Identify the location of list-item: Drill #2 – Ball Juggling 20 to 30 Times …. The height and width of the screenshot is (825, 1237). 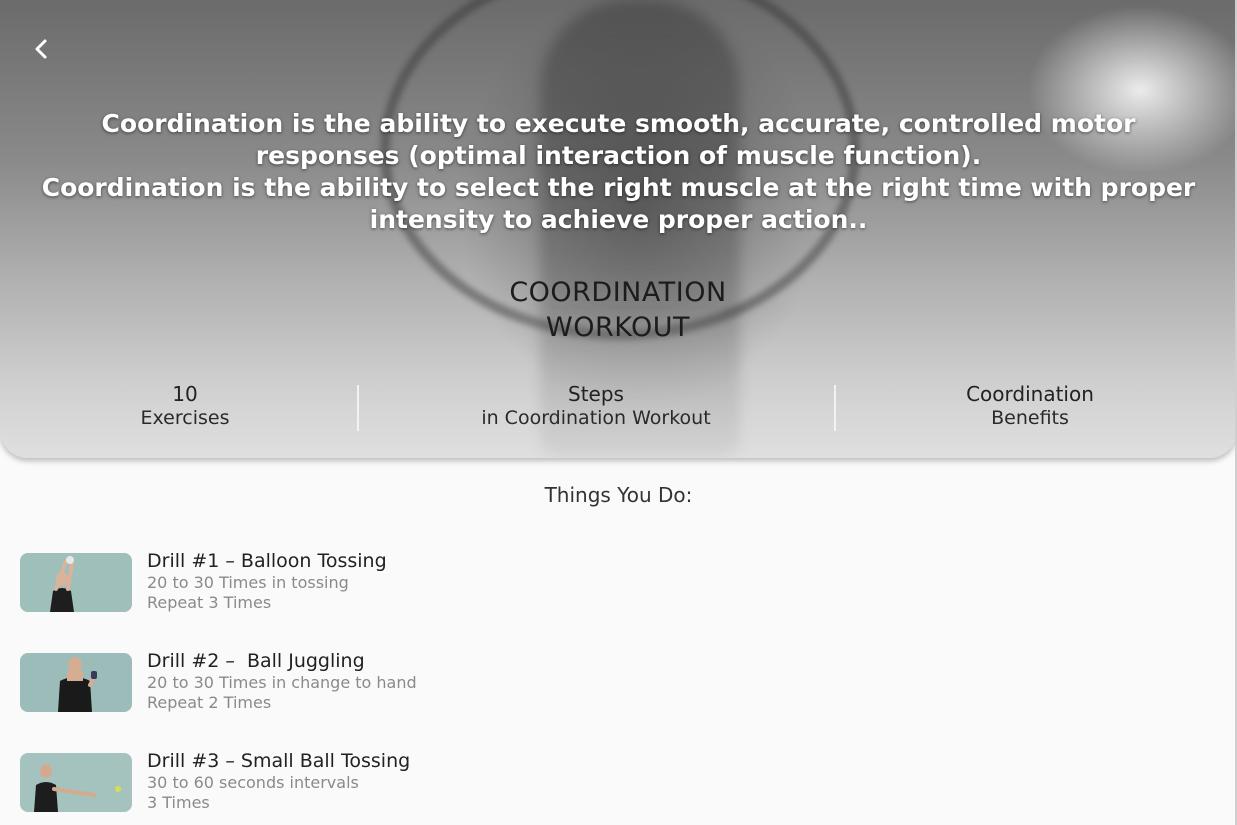
(320, 682).